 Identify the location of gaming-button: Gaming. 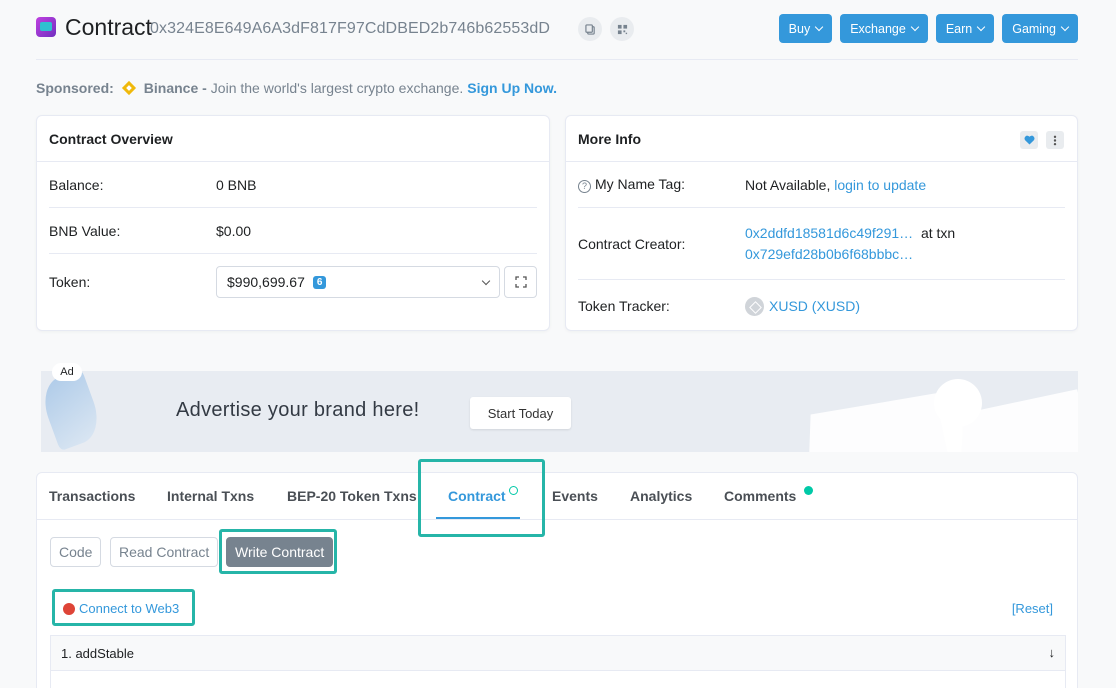
(1040, 28).